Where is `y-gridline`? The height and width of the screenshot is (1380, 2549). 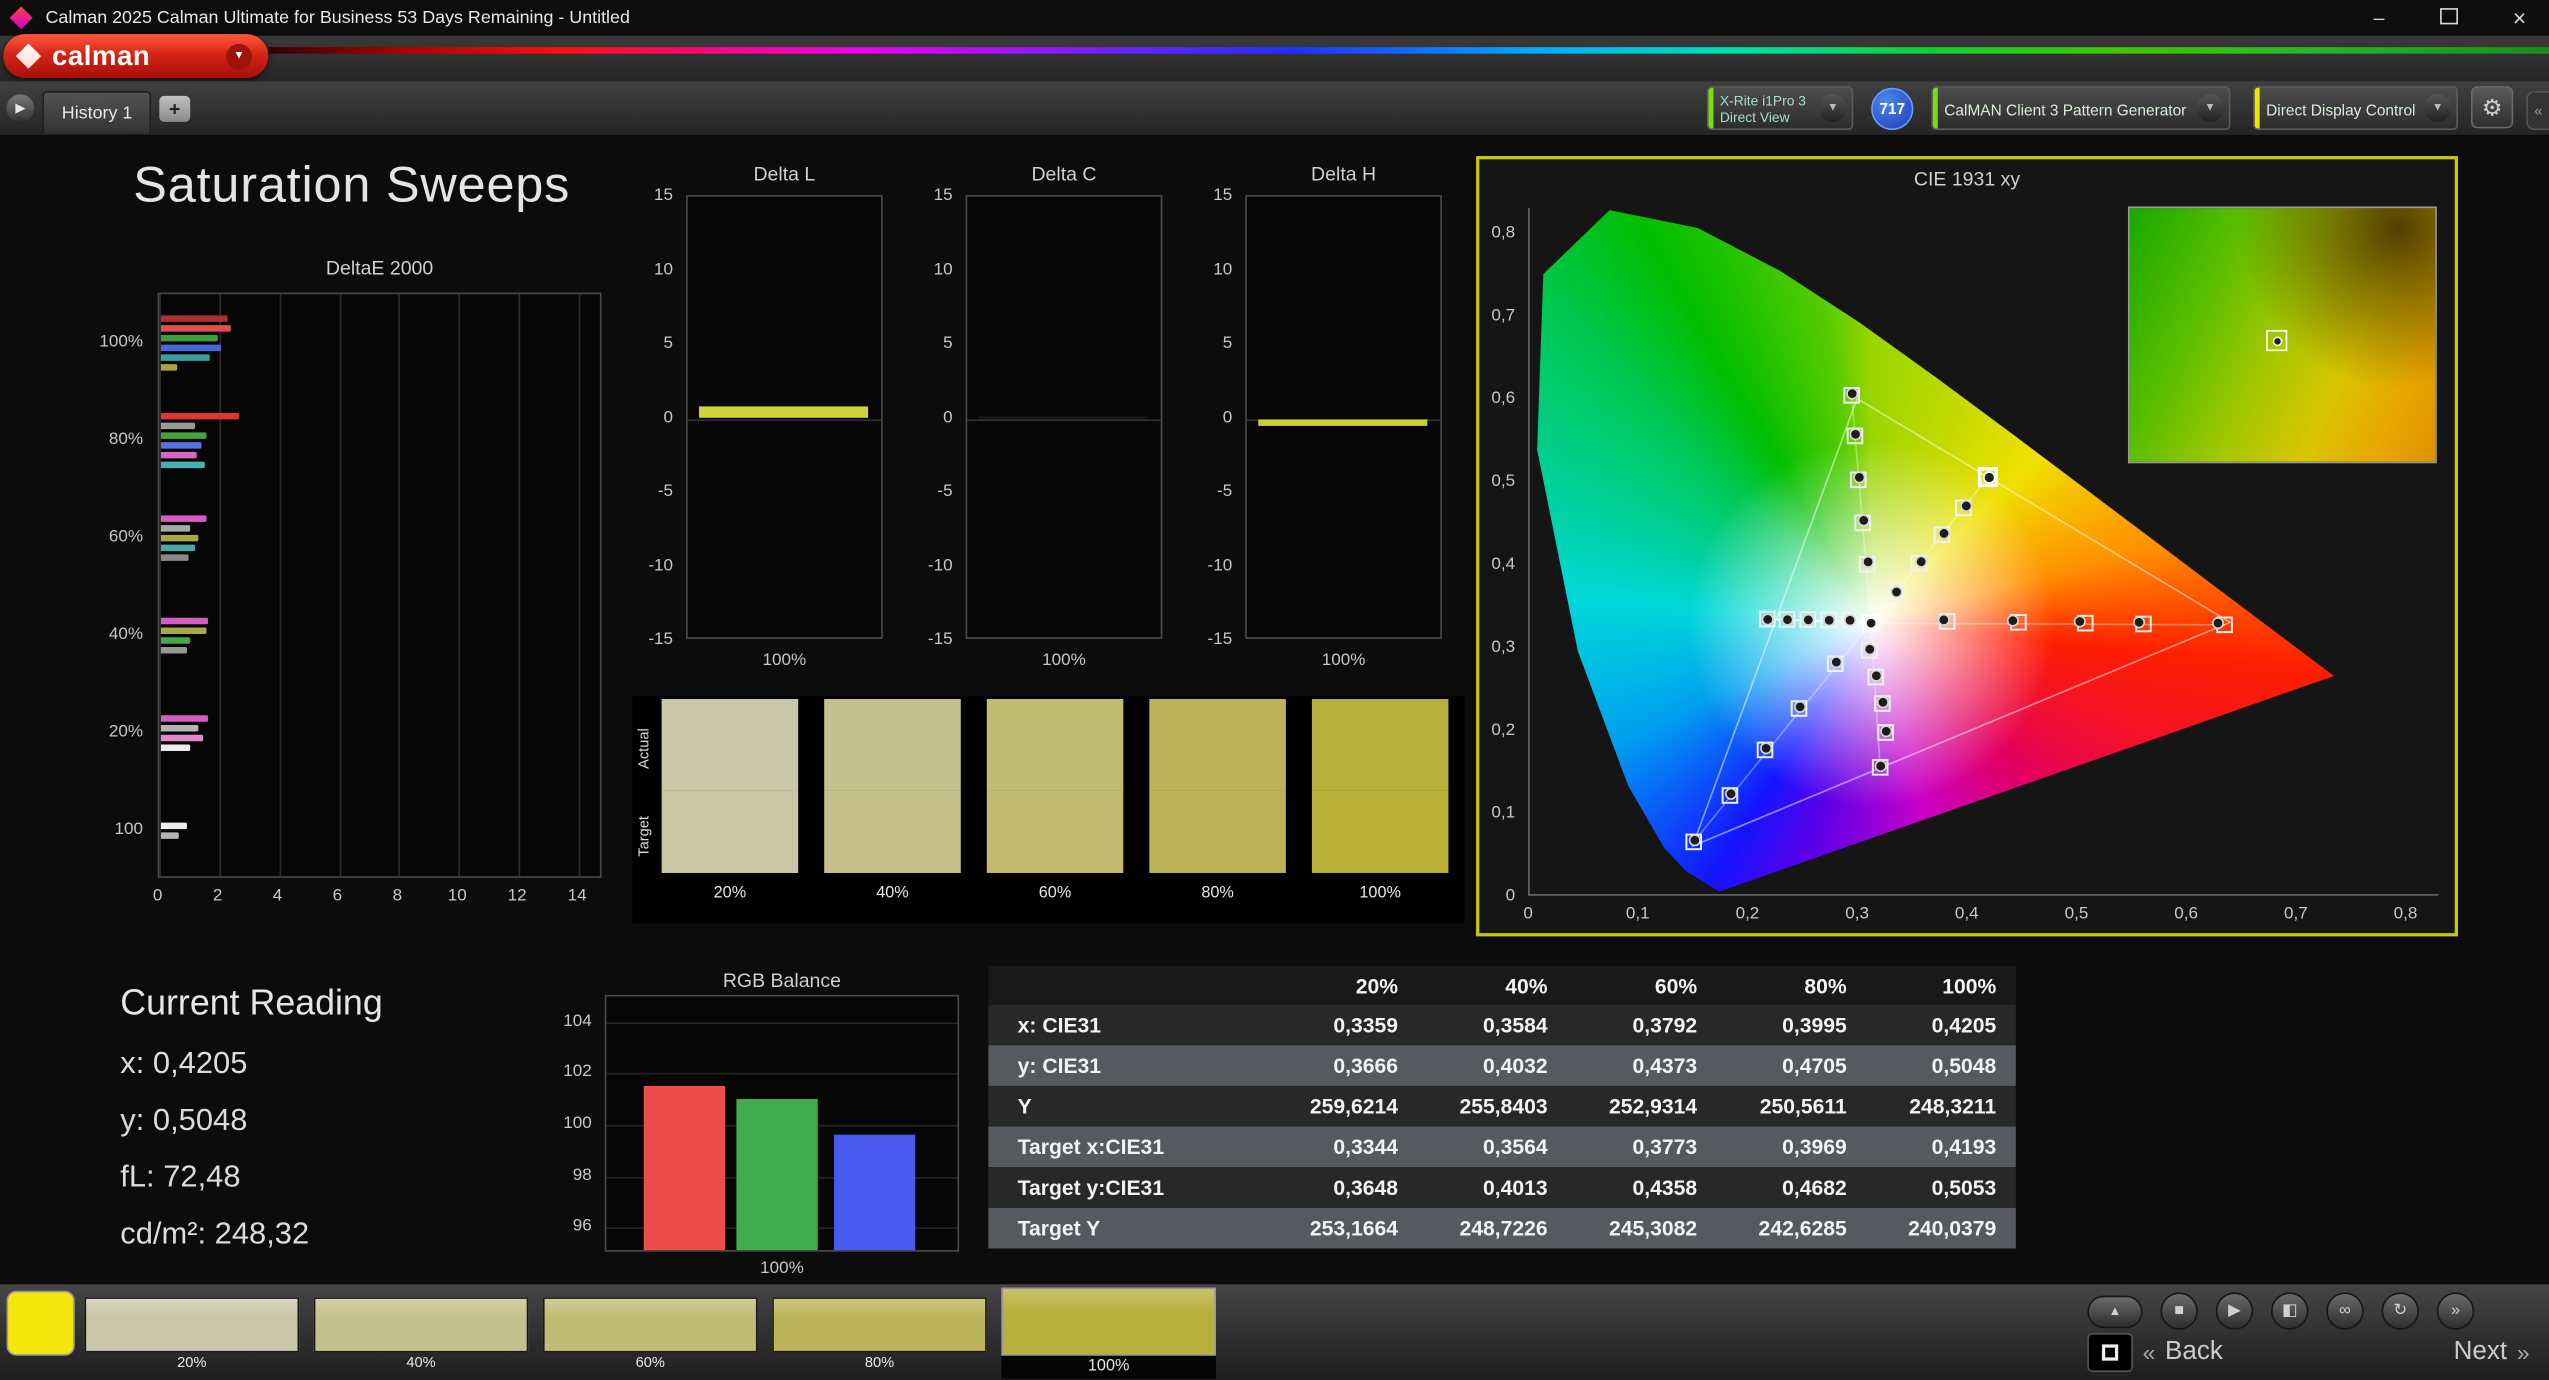
y-gridline is located at coordinates (782, 1023).